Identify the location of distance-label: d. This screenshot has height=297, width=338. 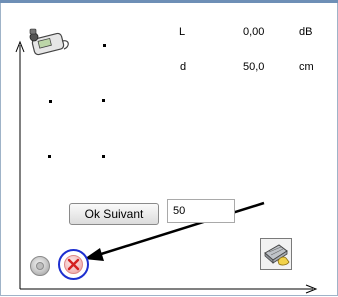
(183, 67).